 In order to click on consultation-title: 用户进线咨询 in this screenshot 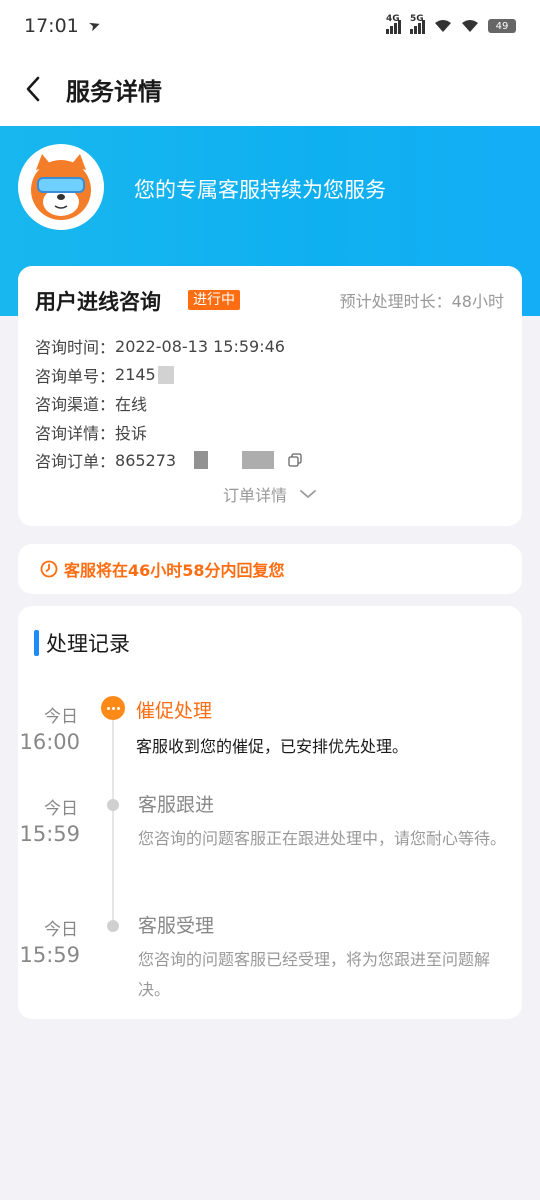, I will do `click(98, 302)`.